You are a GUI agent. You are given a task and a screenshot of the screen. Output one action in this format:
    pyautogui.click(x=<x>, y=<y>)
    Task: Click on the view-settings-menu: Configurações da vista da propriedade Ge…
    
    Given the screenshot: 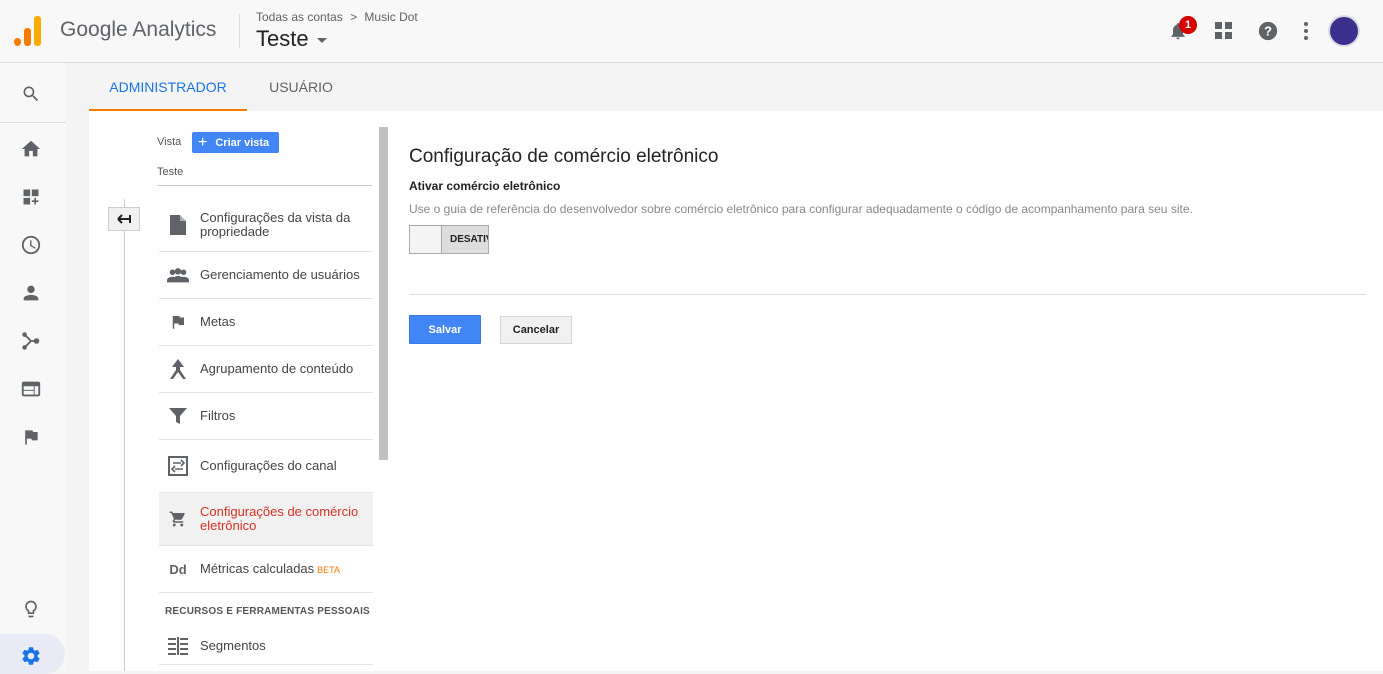 What is the action you would take?
    pyautogui.click(x=266, y=396)
    